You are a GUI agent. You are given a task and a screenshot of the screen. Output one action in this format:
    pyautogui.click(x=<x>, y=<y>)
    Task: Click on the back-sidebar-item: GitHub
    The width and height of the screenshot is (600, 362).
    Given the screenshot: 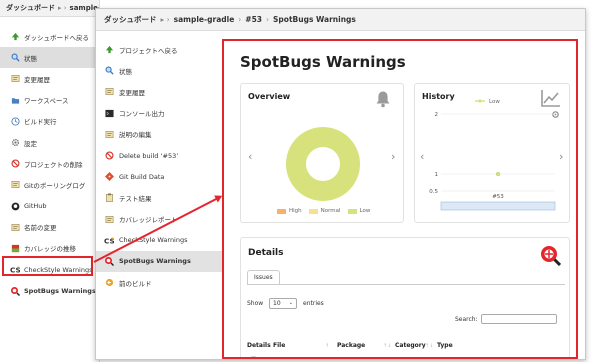 What is the action you would take?
    pyautogui.click(x=50, y=206)
    